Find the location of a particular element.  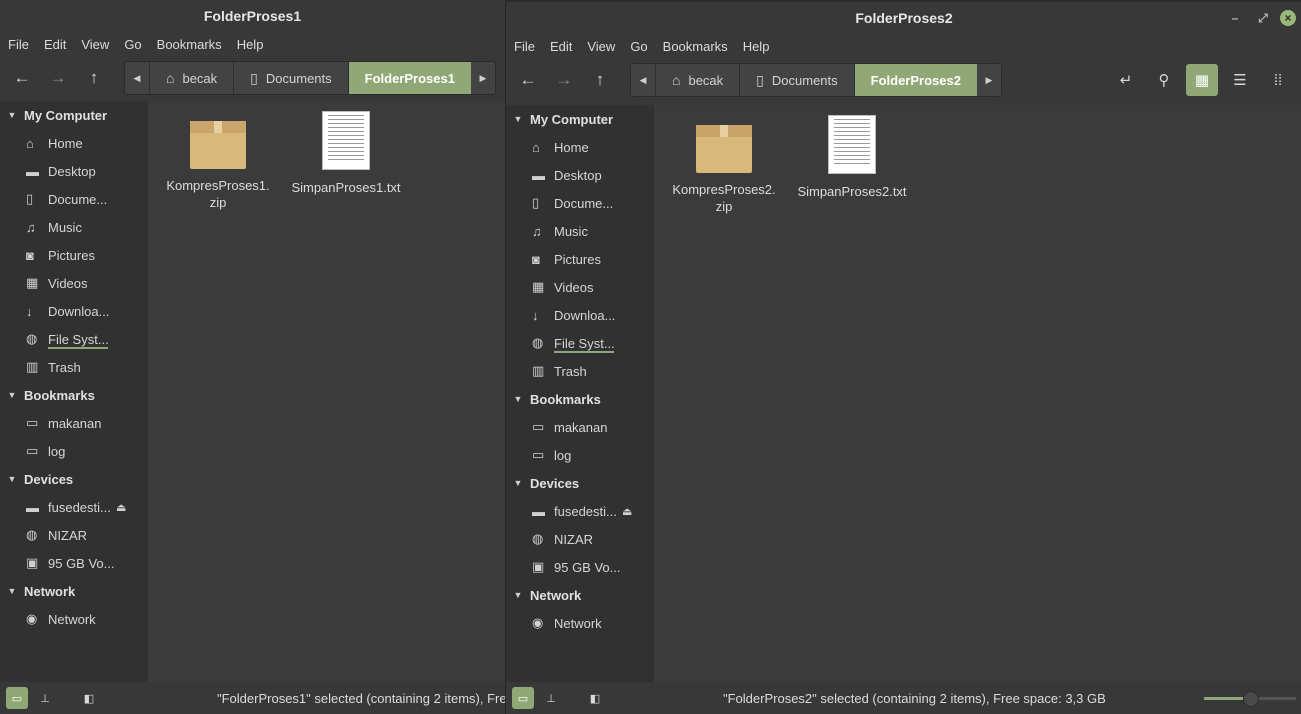

breadcrumb-current: FolderProses1 is located at coordinates (409, 78).